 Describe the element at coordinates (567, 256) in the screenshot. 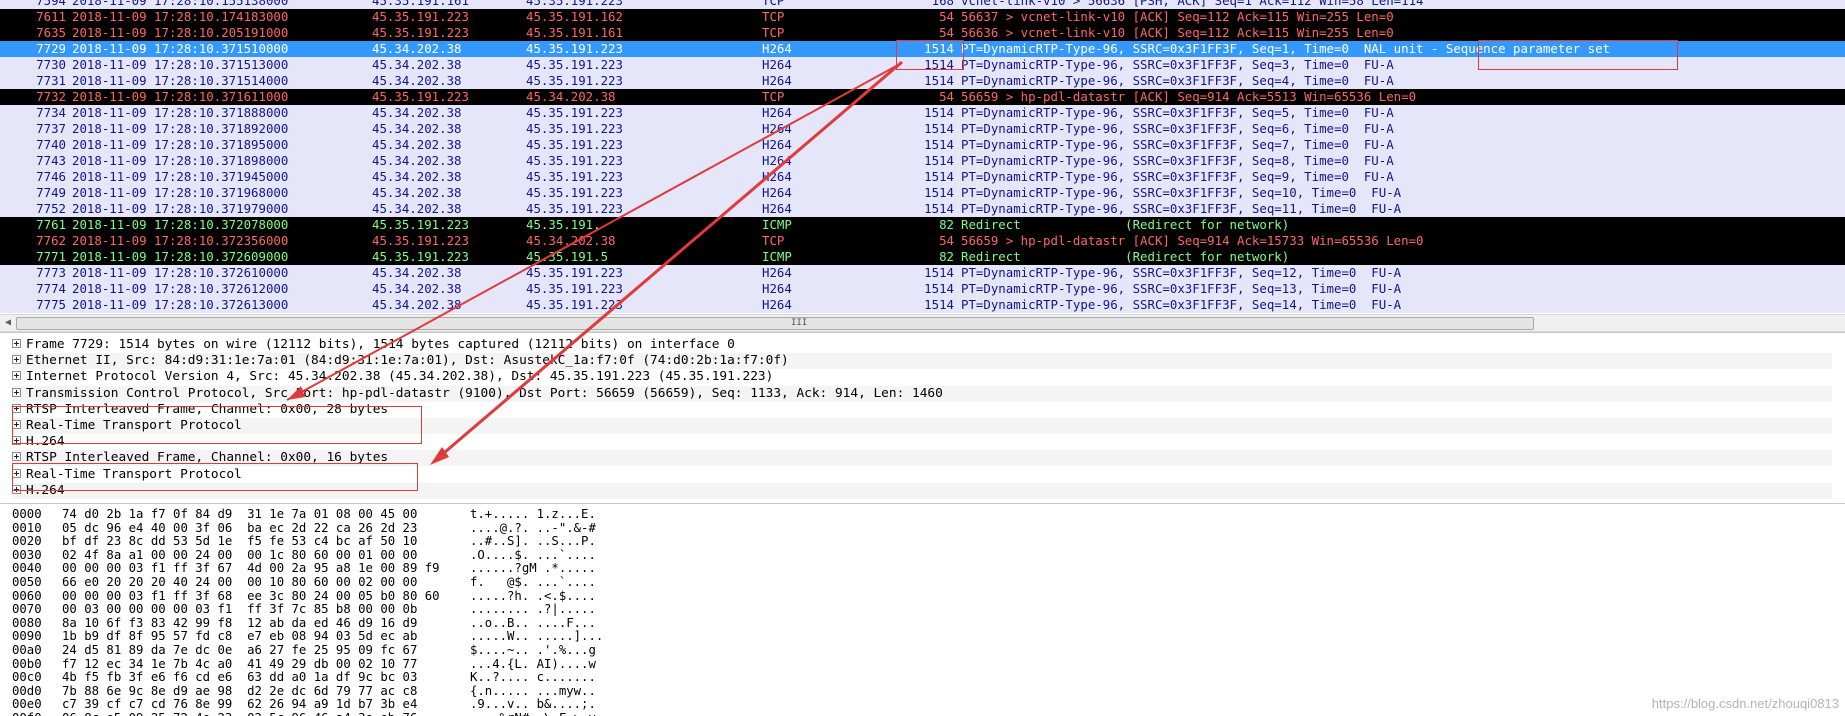

I see `packet-destination: 45.35.191.5` at that location.